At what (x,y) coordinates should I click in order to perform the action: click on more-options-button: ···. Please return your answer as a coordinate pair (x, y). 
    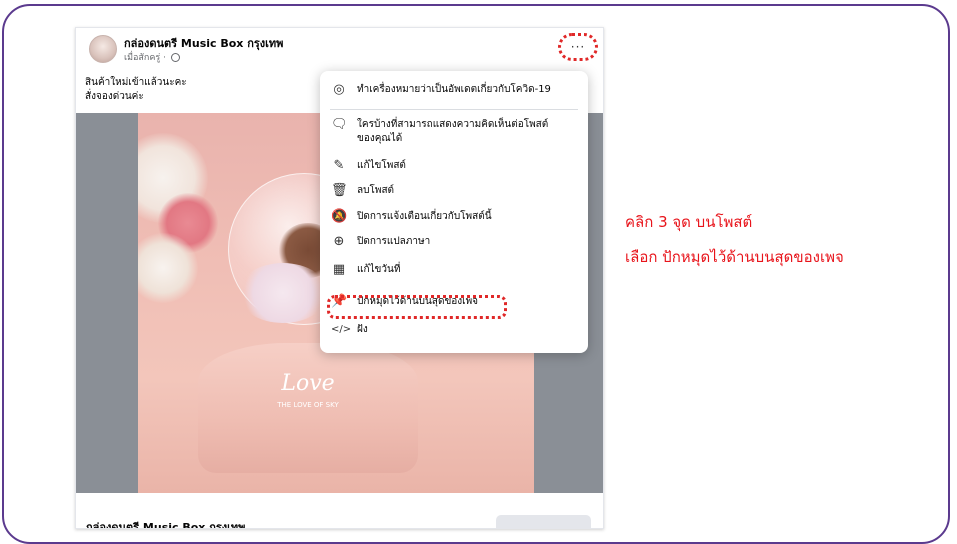
    Looking at the image, I should click on (578, 47).